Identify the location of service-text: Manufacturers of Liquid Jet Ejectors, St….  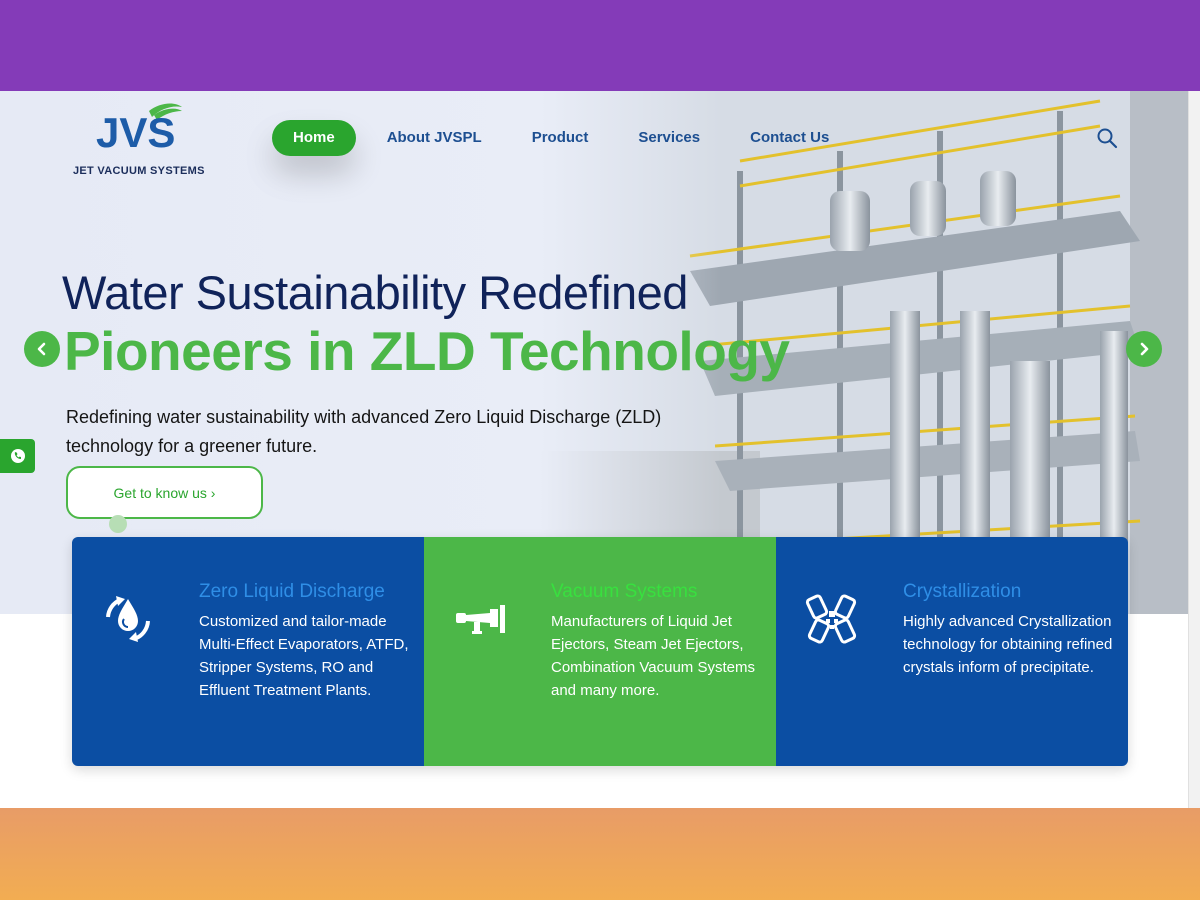
(653, 656).